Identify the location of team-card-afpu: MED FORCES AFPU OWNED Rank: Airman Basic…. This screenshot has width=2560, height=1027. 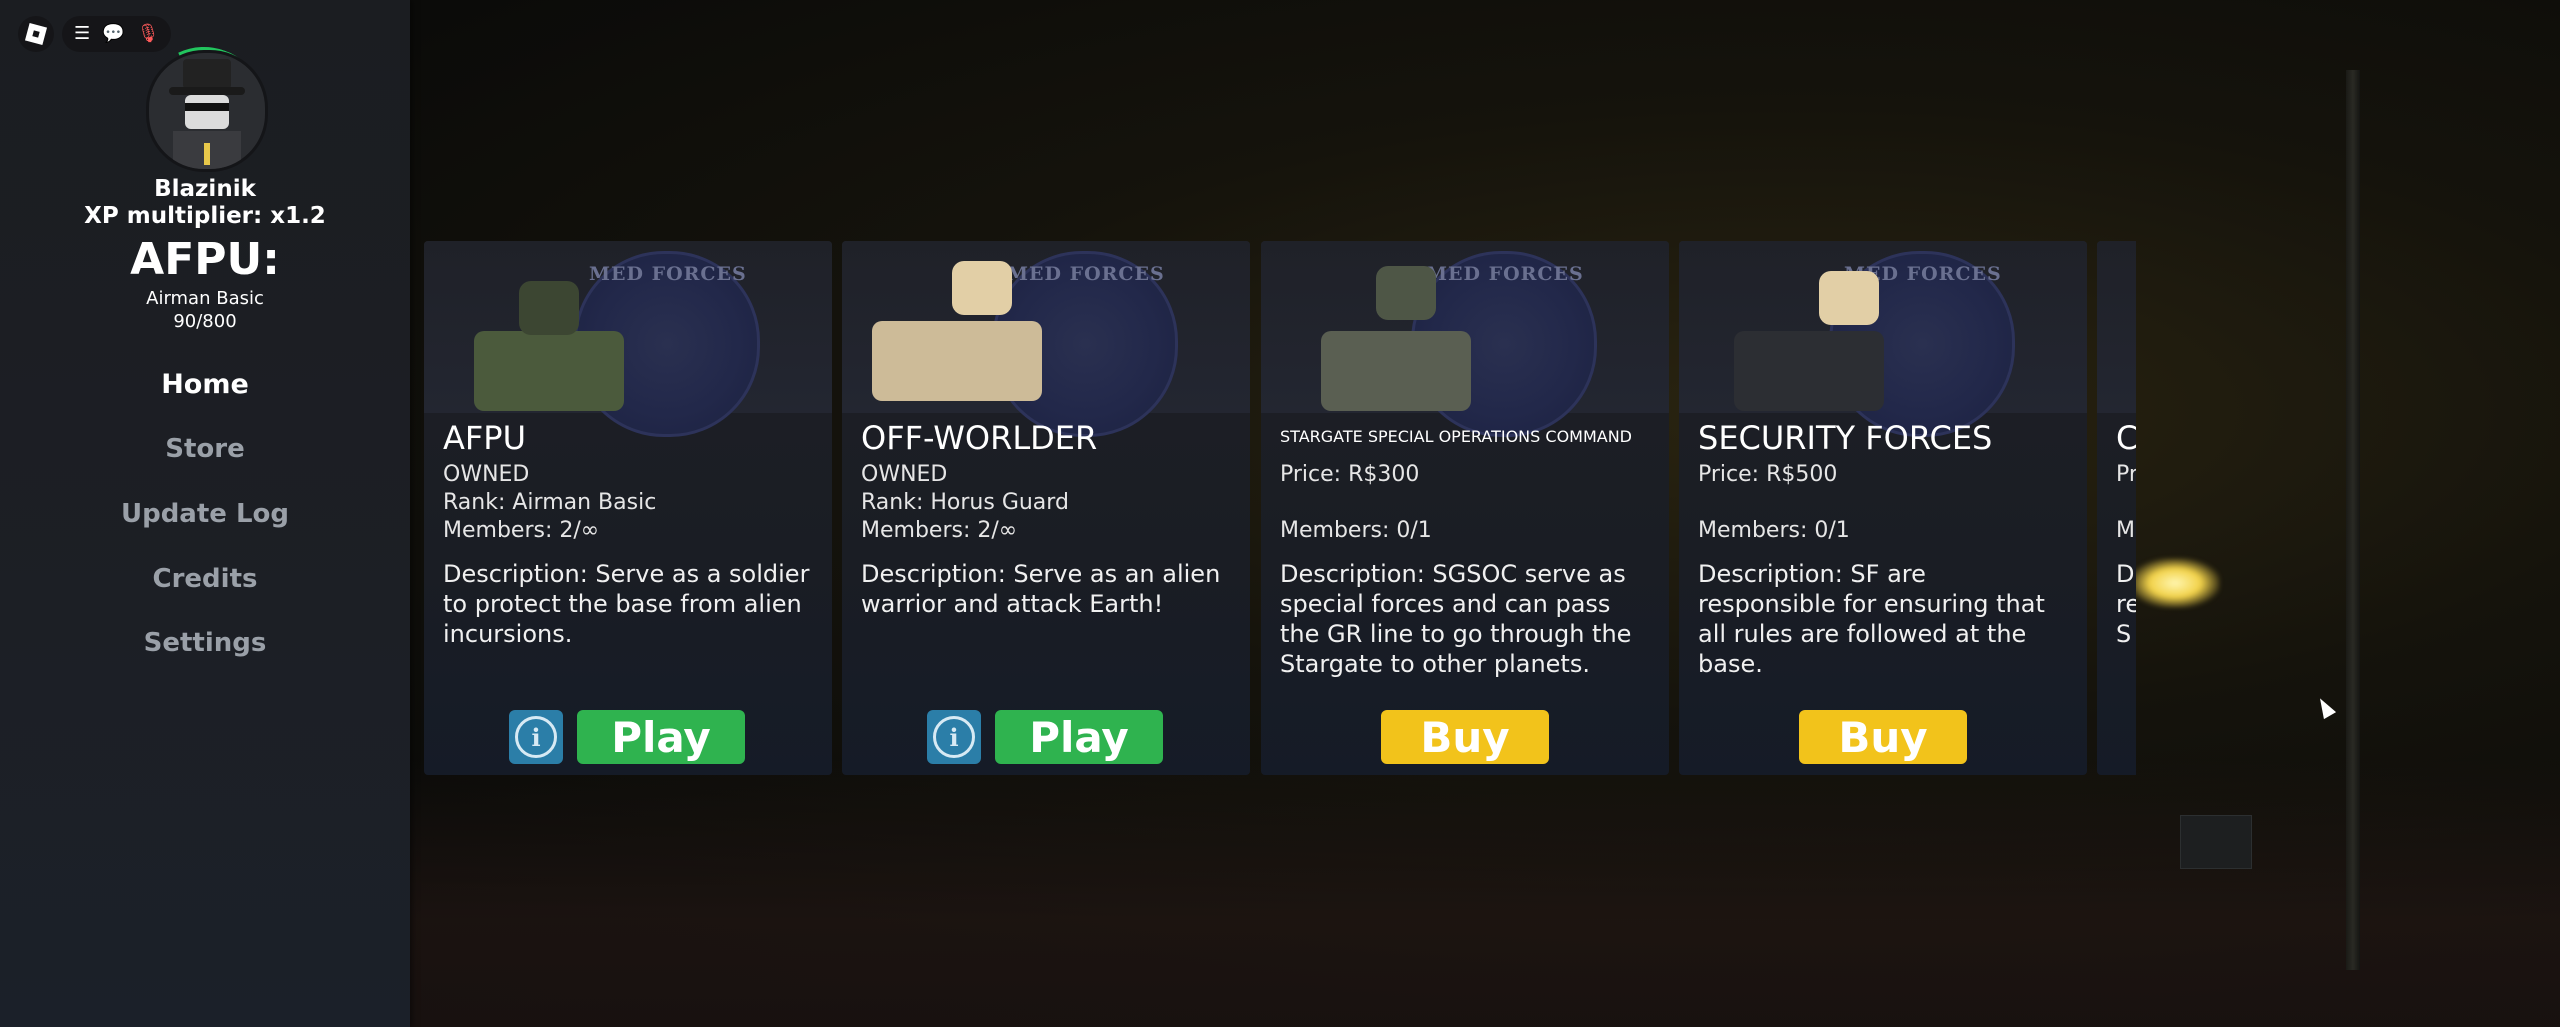
(628, 508).